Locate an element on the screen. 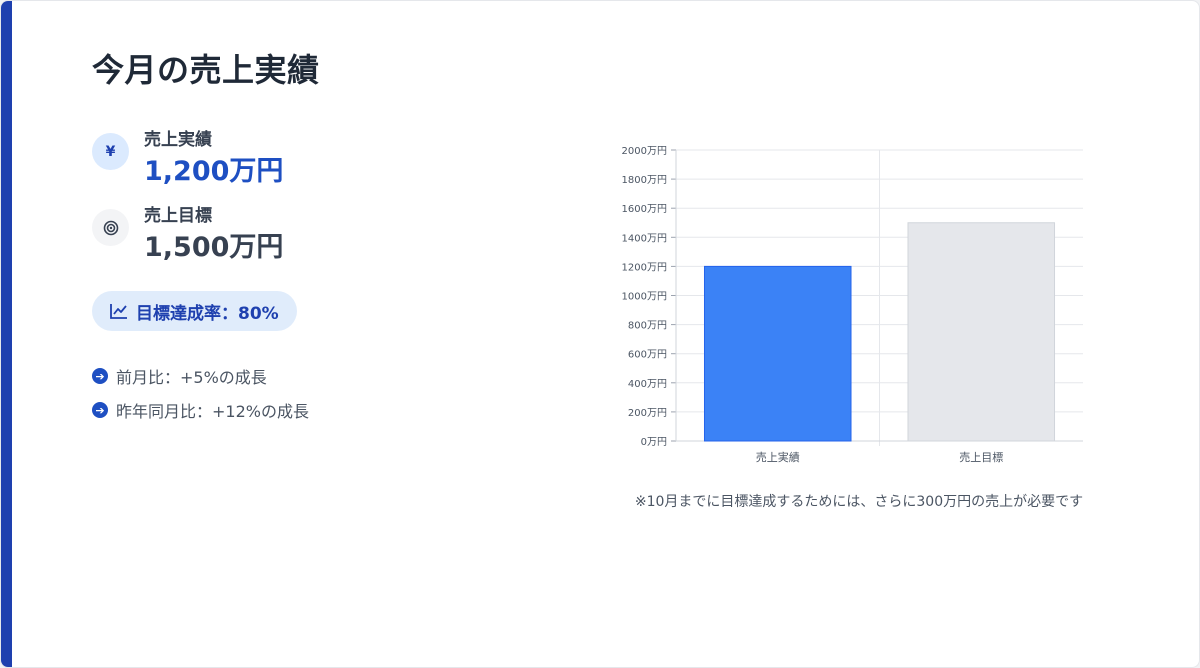 This screenshot has height=668, width=1200. note-yoy-growth-text: 昨年同月比：+12%の成長 is located at coordinates (212, 411).